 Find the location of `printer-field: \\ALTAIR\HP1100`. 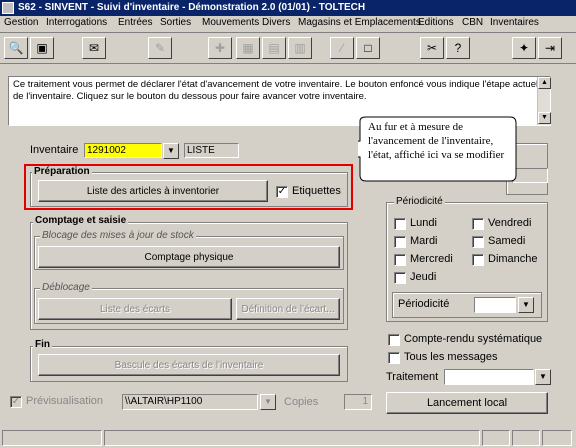

printer-field: \\ALTAIR\HP1100 is located at coordinates (190, 402).